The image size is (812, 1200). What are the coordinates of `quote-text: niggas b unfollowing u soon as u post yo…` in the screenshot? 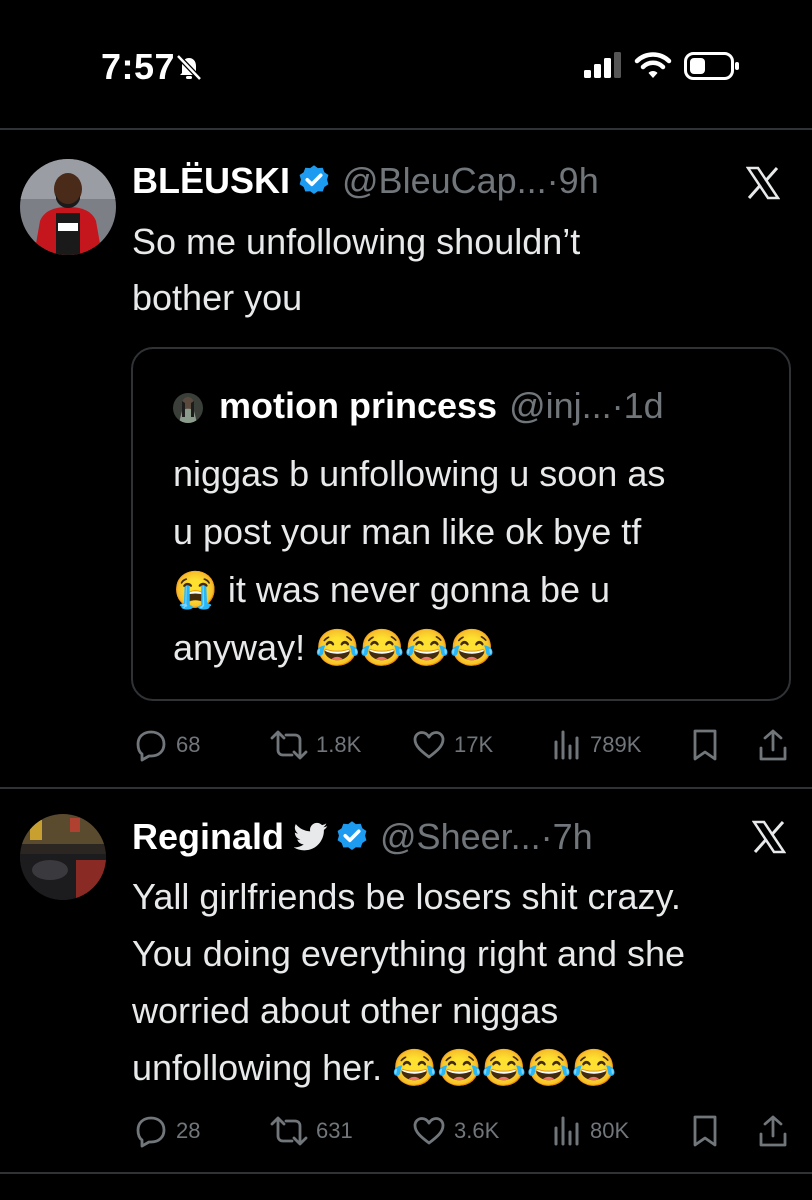 It's located at (419, 560).